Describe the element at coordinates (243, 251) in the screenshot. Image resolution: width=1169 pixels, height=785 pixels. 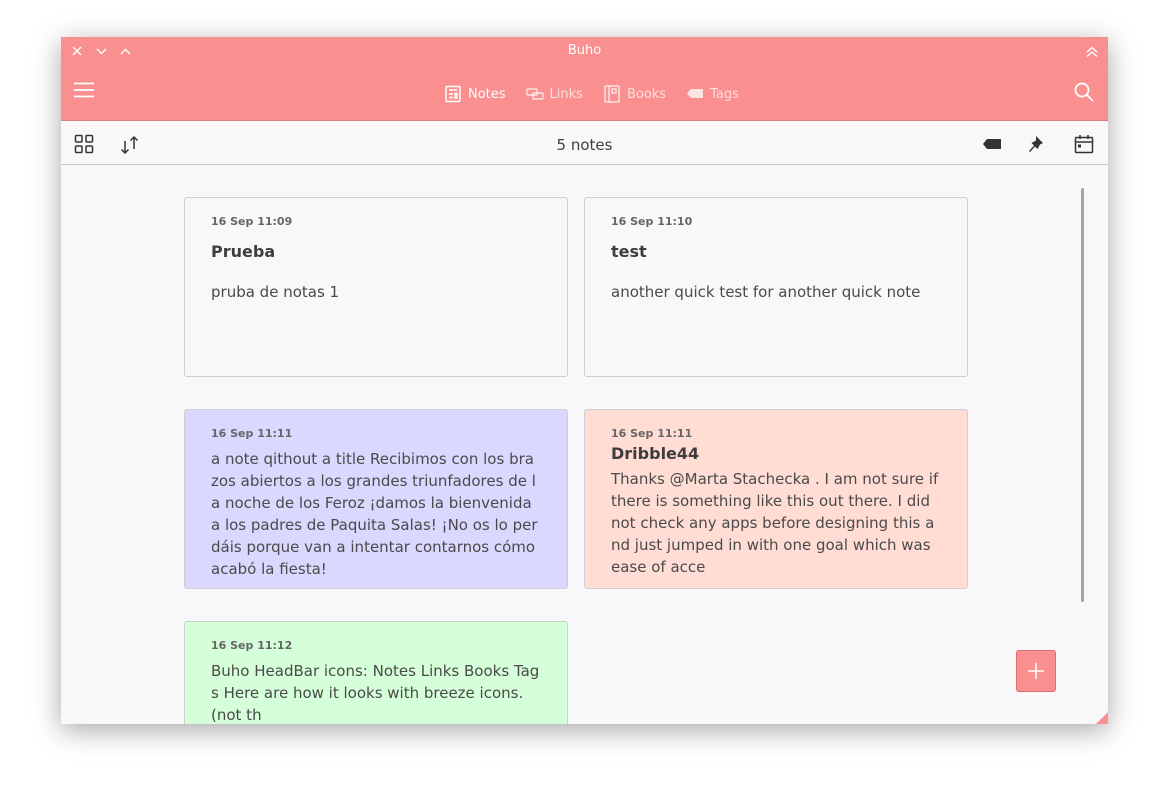
I see `note-title: Prueba` at that location.